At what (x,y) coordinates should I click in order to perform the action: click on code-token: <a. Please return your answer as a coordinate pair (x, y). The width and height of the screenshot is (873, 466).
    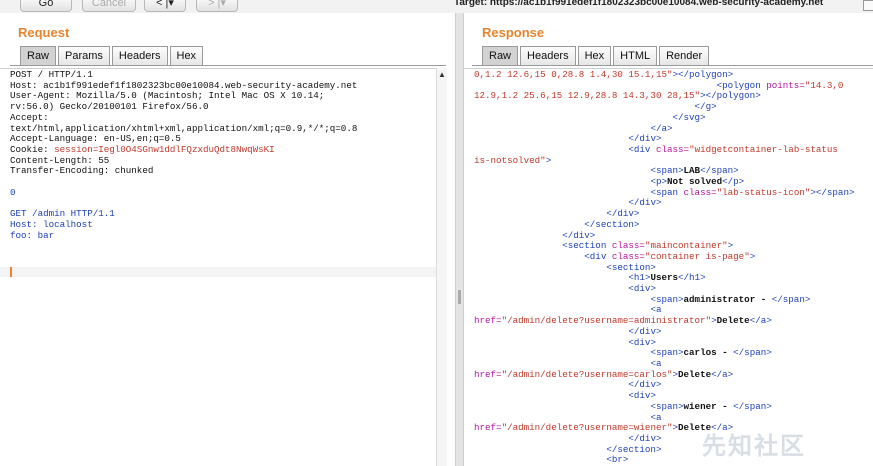
    Looking at the image, I should click on (656, 310).